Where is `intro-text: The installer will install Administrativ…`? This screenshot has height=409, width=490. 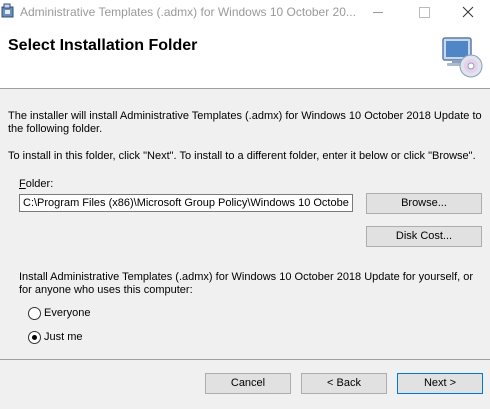 intro-text: The installer will install Administrativ… is located at coordinates (245, 122).